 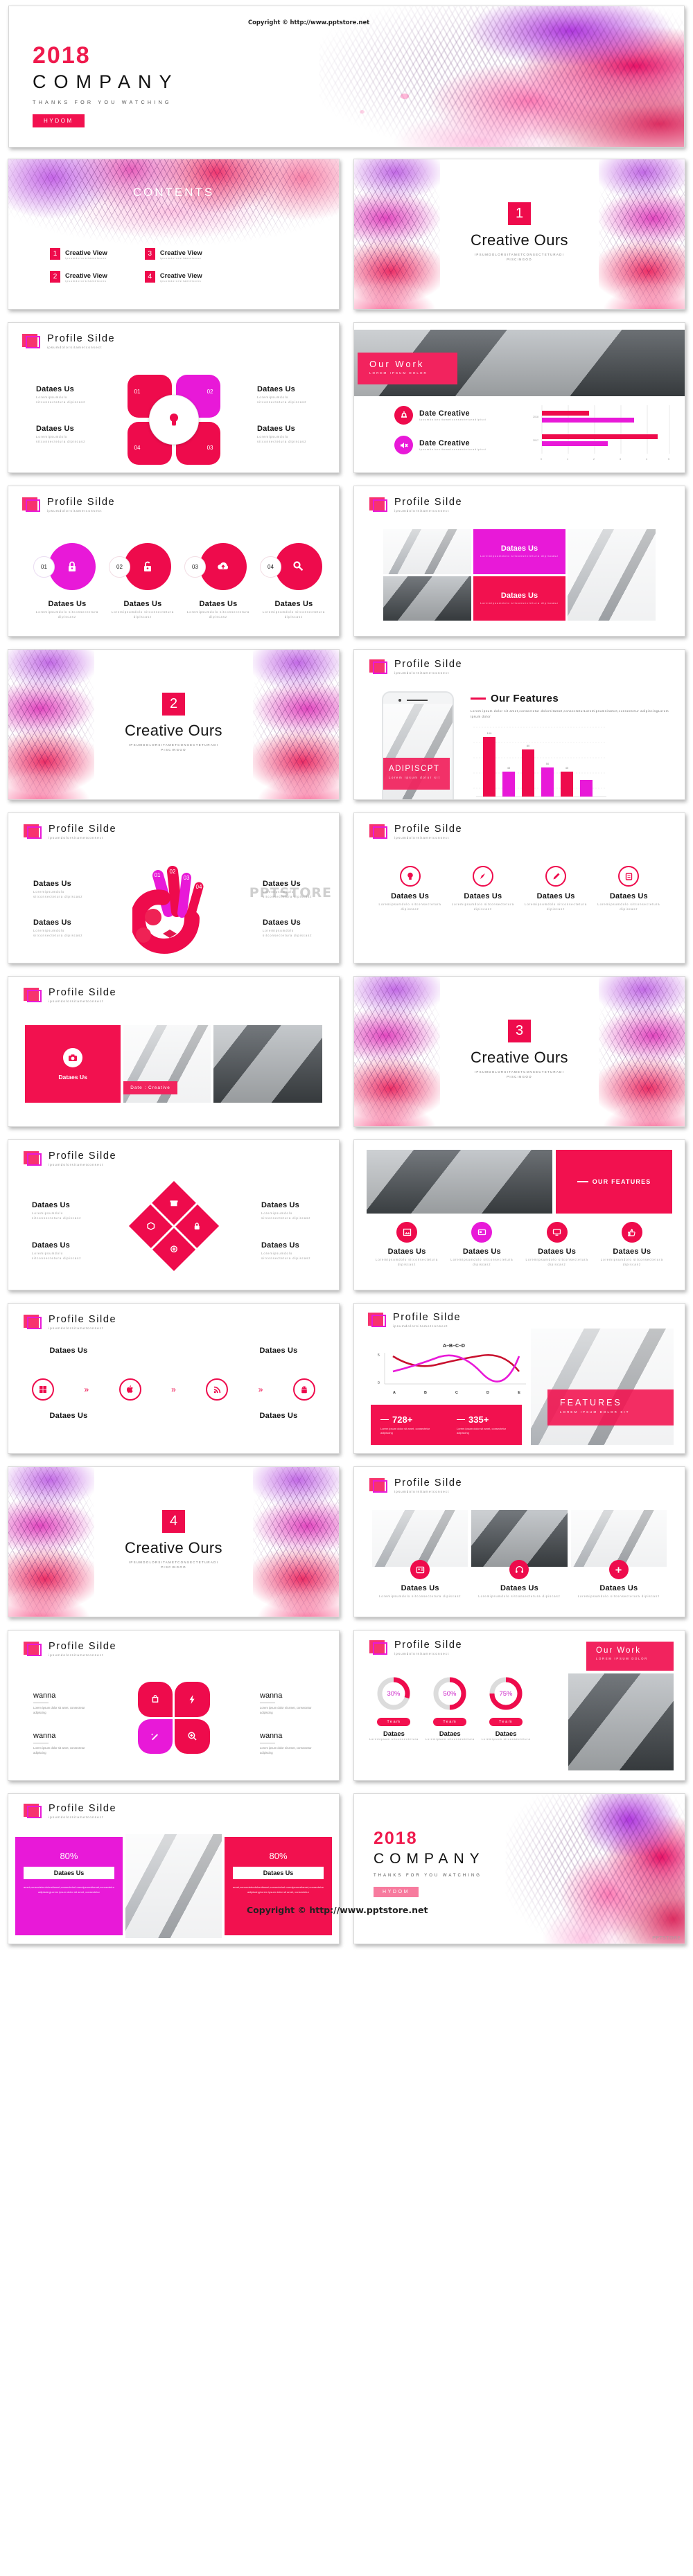 I want to click on contents-item: 4 Creative View ipsumdolorsitametcons, so click(x=173, y=277).